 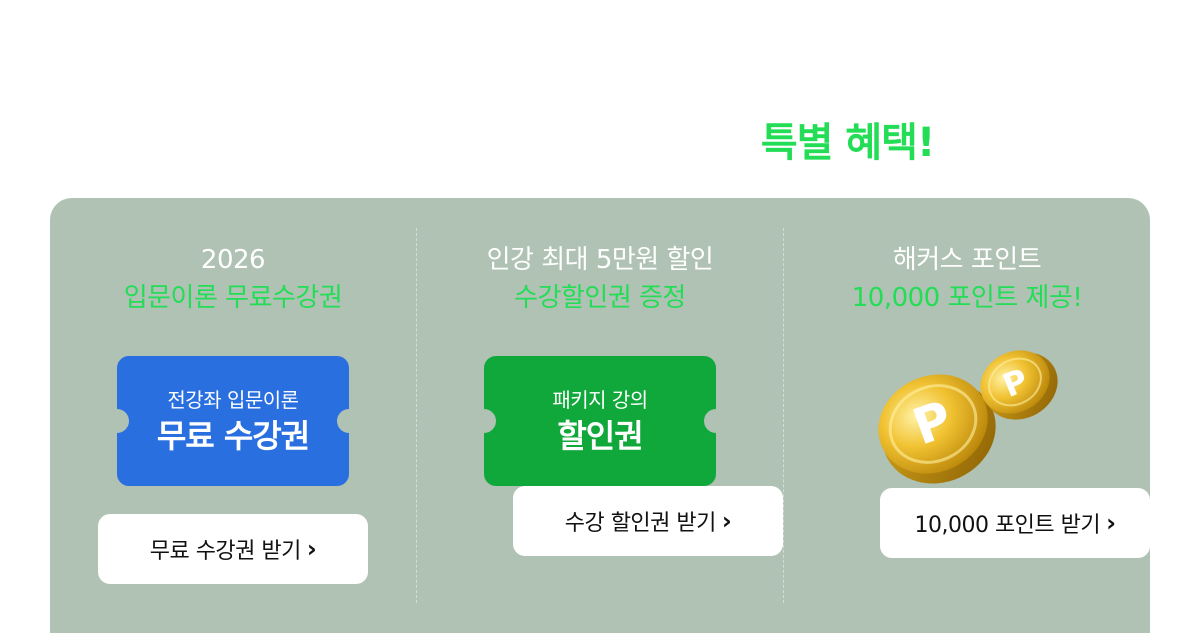 What do you see at coordinates (225, 551) in the screenshot?
I see `button-label: 무료 수강권 받기` at bounding box center [225, 551].